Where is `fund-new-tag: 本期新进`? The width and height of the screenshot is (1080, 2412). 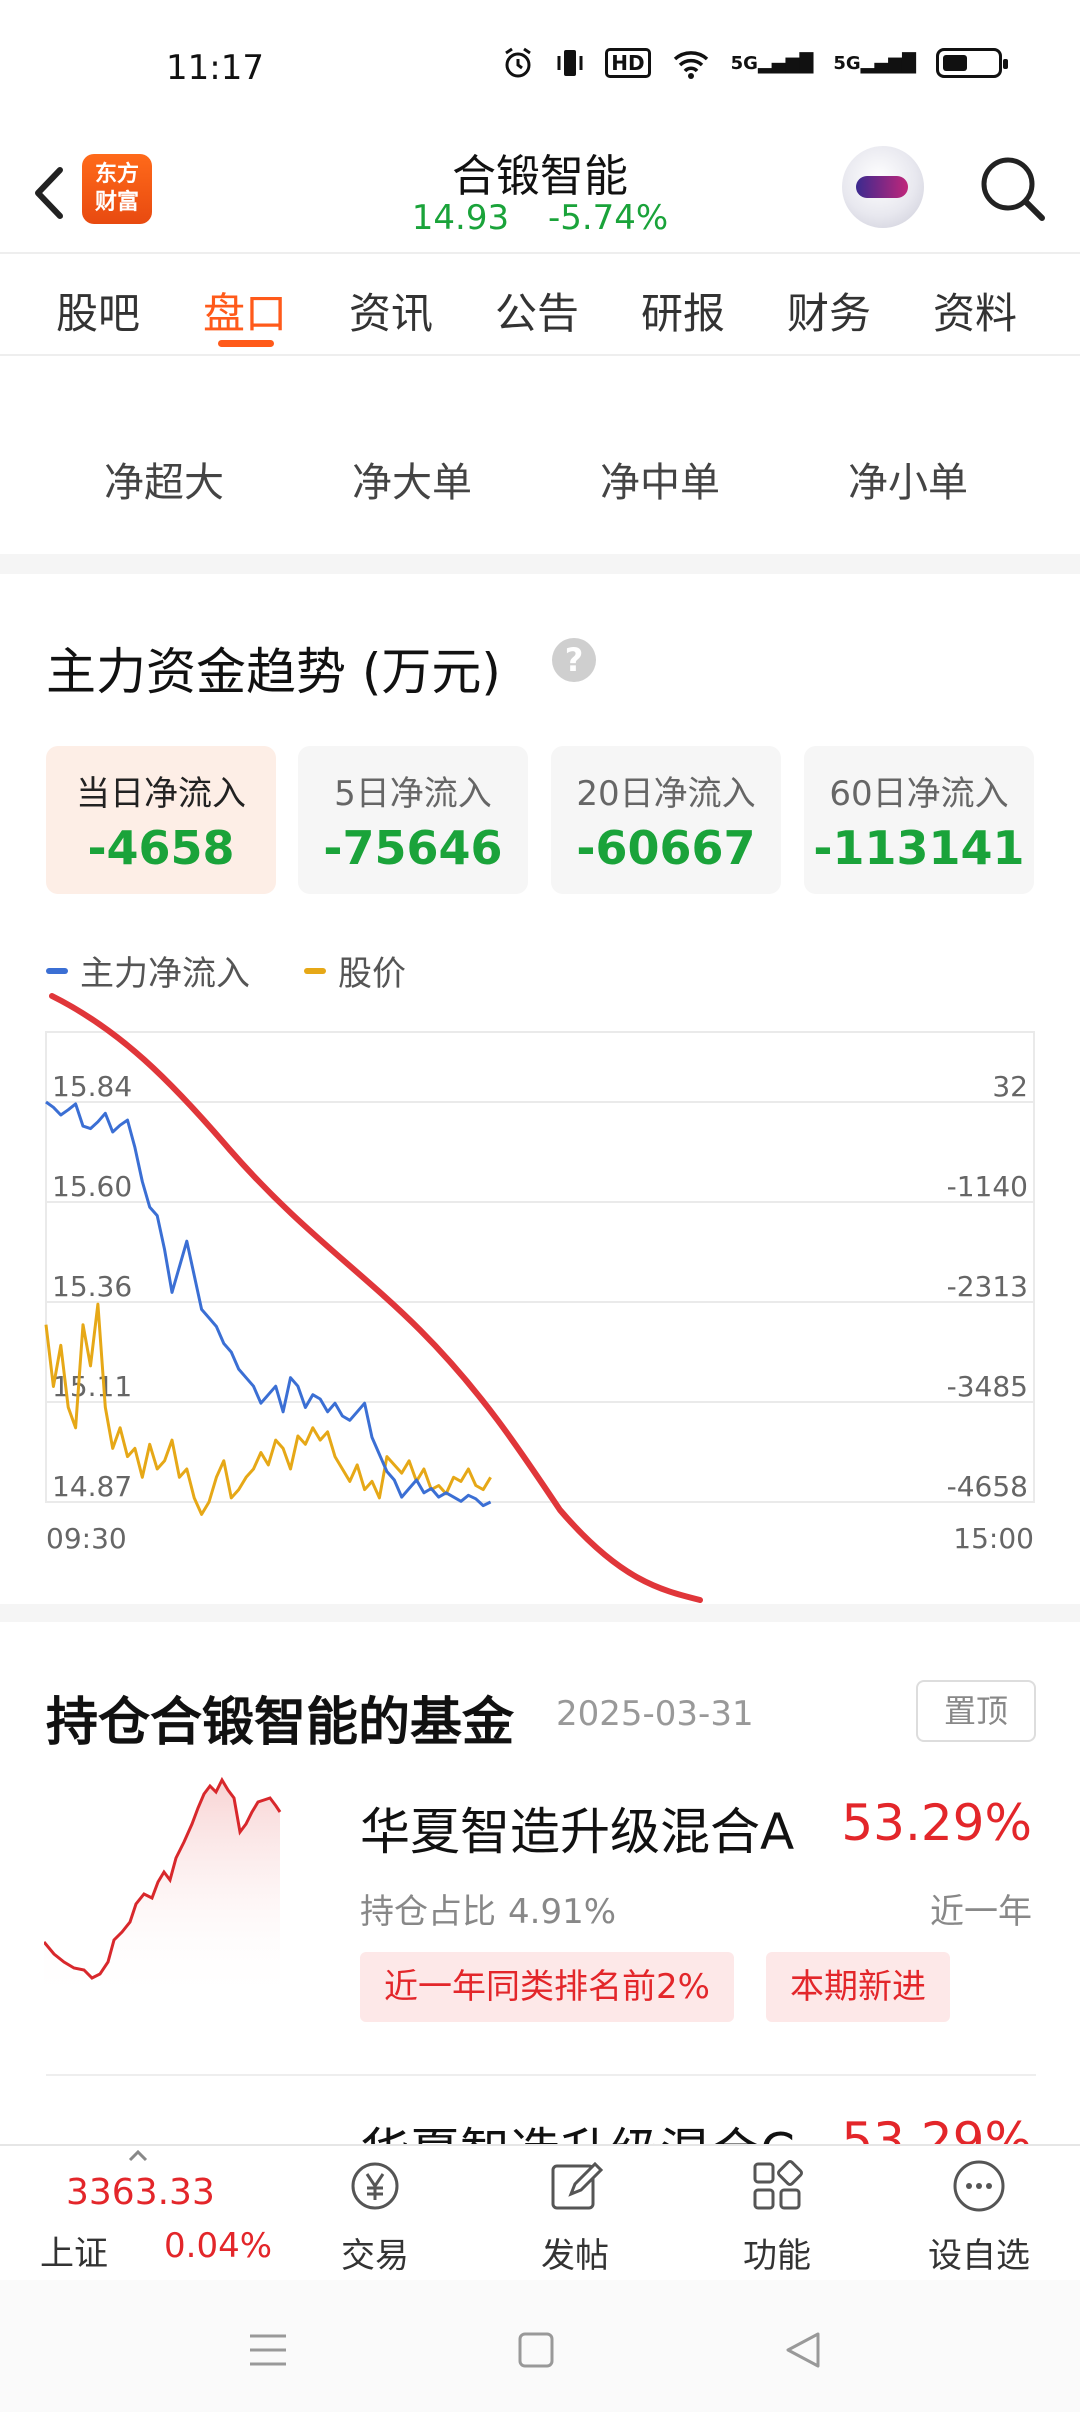 fund-new-tag: 本期新进 is located at coordinates (858, 1987).